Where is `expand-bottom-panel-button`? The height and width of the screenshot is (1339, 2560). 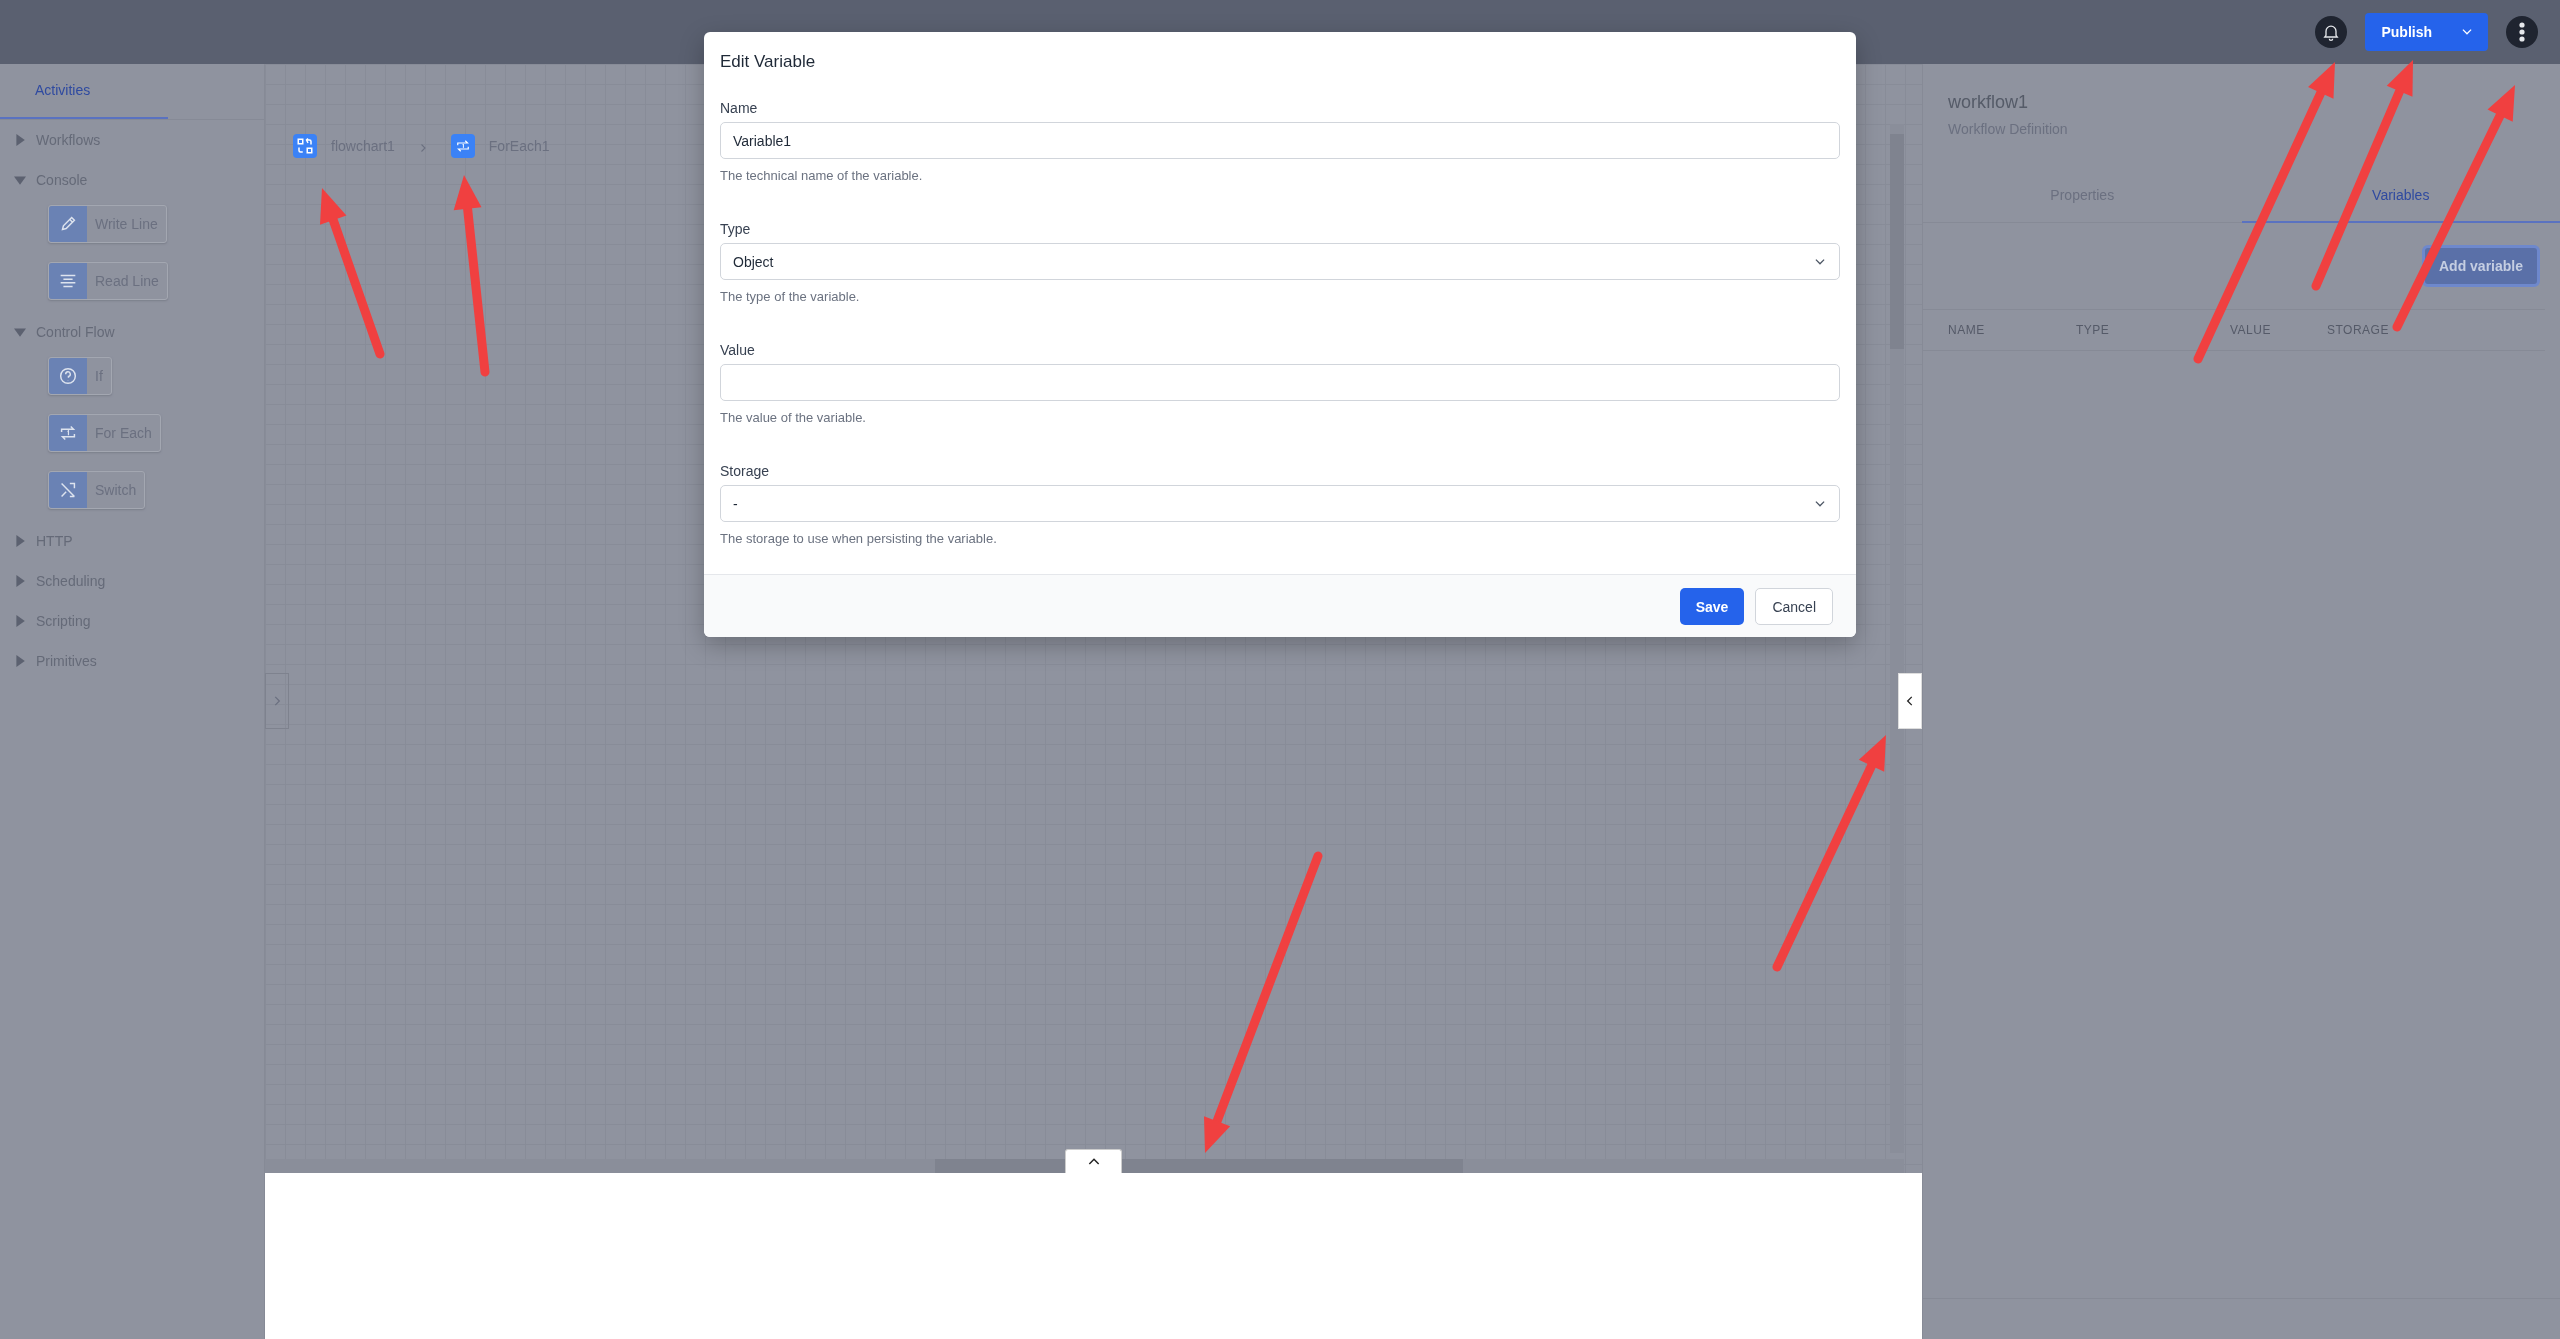
expand-bottom-panel-button is located at coordinates (1093, 1161).